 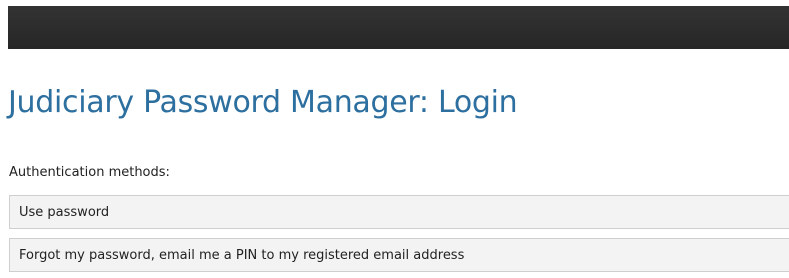 What do you see at coordinates (89, 172) in the screenshot?
I see `authentication-methods-label: Authentication methods:` at bounding box center [89, 172].